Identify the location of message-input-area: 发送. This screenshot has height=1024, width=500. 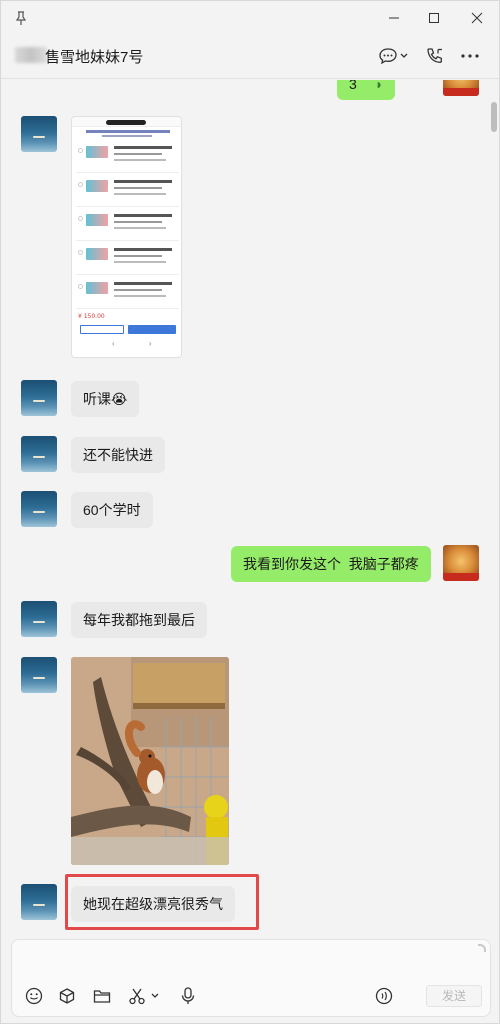
(251, 978).